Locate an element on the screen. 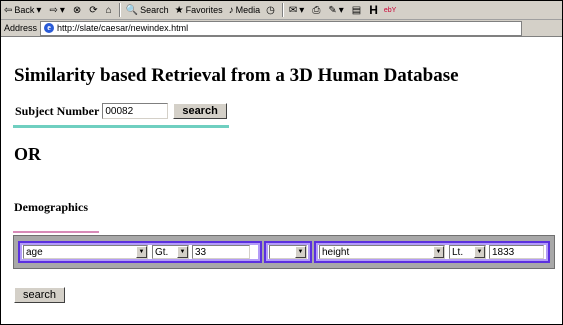 This screenshot has height=325, width=563. favorites-label: Favorites is located at coordinates (204, 10).